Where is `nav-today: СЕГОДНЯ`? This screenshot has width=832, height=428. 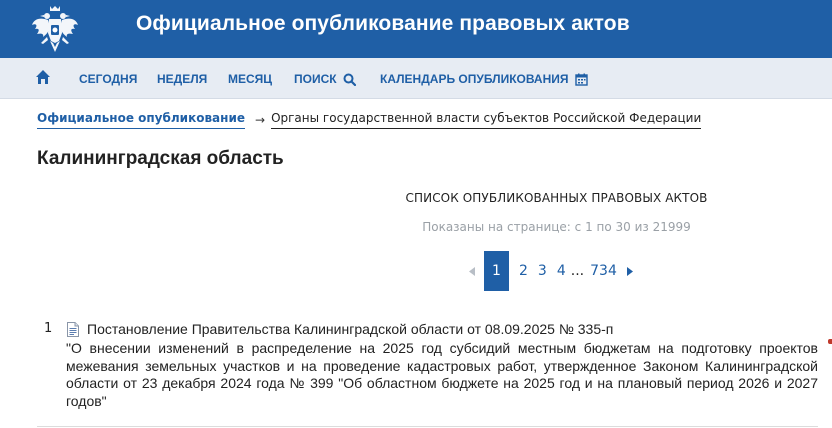
nav-today: СЕГОДНЯ is located at coordinates (108, 79).